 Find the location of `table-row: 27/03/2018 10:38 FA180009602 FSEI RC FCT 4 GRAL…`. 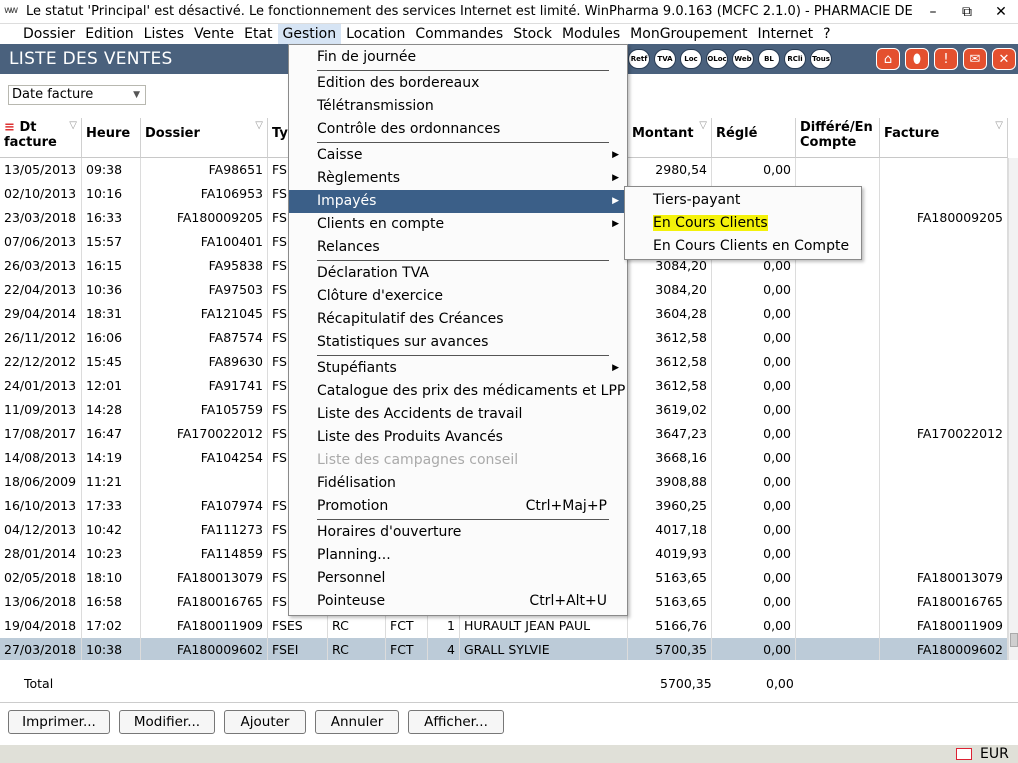

table-row: 27/03/2018 10:38 FA180009602 FSEI RC FCT 4 GRAL… is located at coordinates (504, 649).